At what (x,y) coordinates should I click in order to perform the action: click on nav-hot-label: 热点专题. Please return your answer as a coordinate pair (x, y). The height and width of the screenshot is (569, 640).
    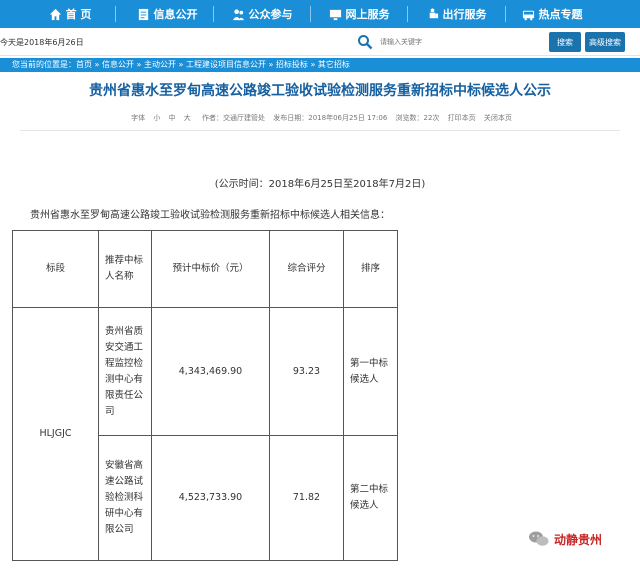
    Looking at the image, I should click on (560, 14).